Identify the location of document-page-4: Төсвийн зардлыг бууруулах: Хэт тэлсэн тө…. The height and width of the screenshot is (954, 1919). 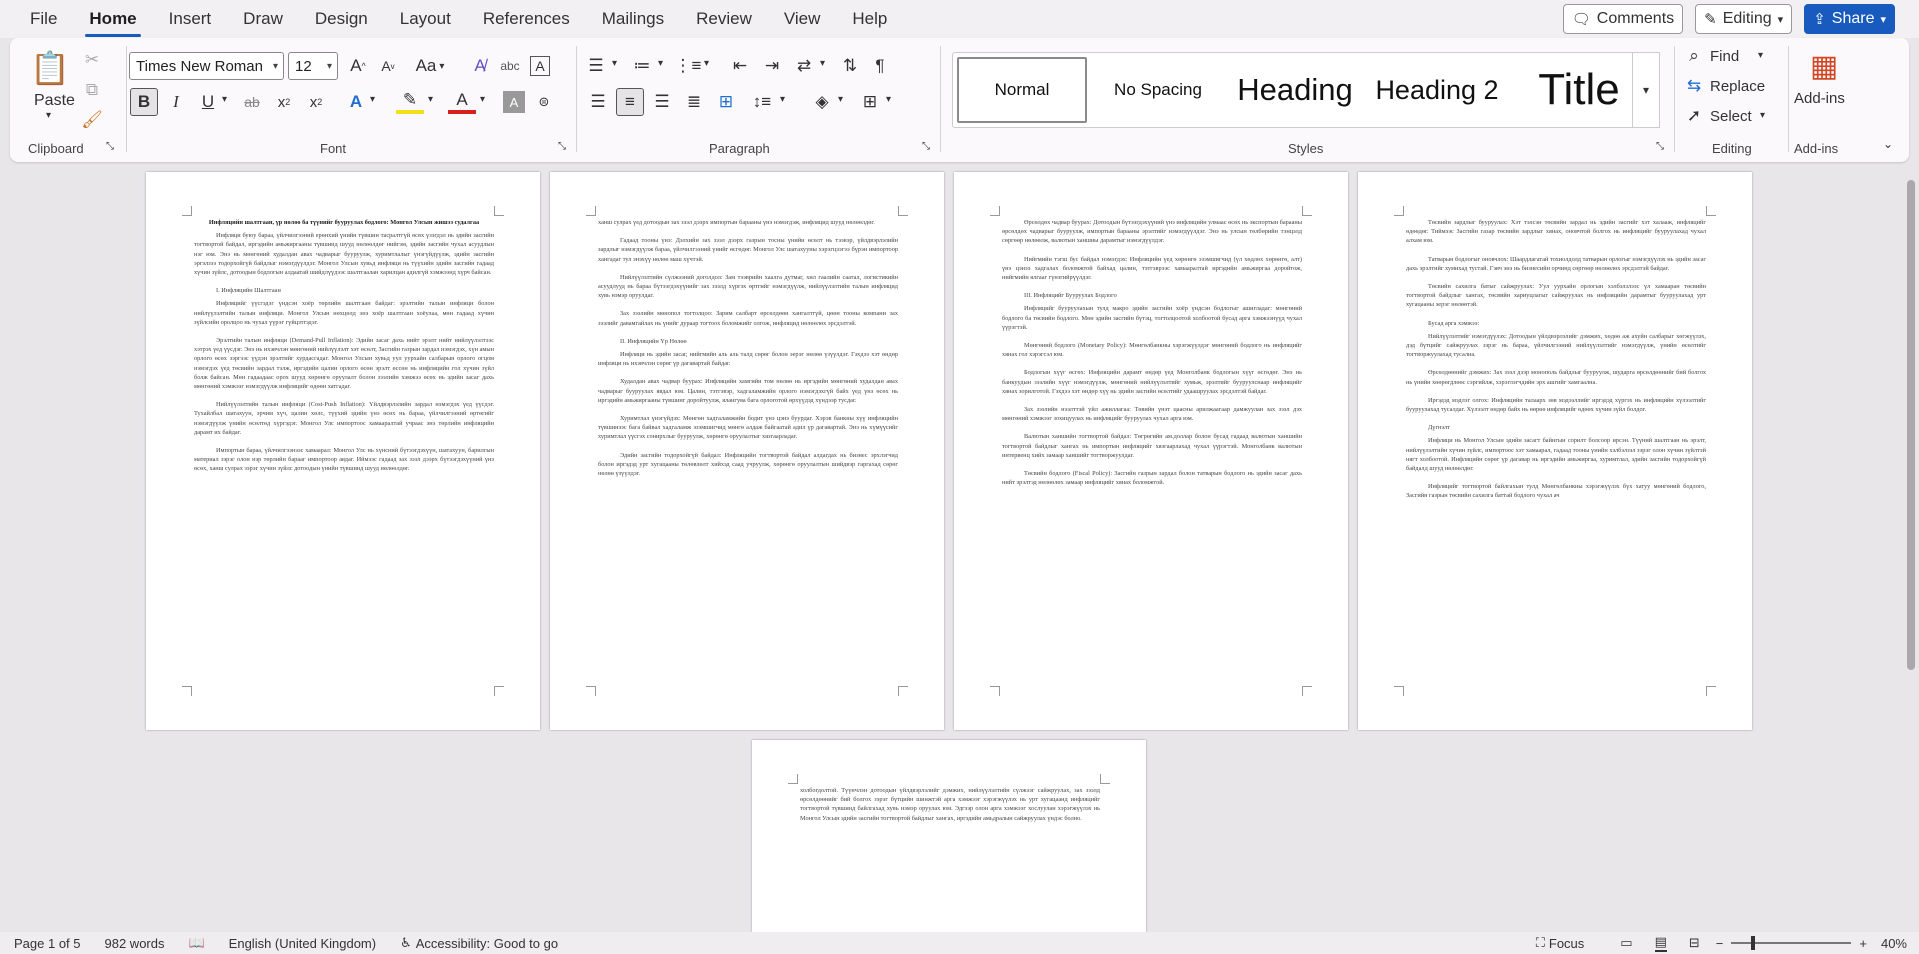
(1555, 451).